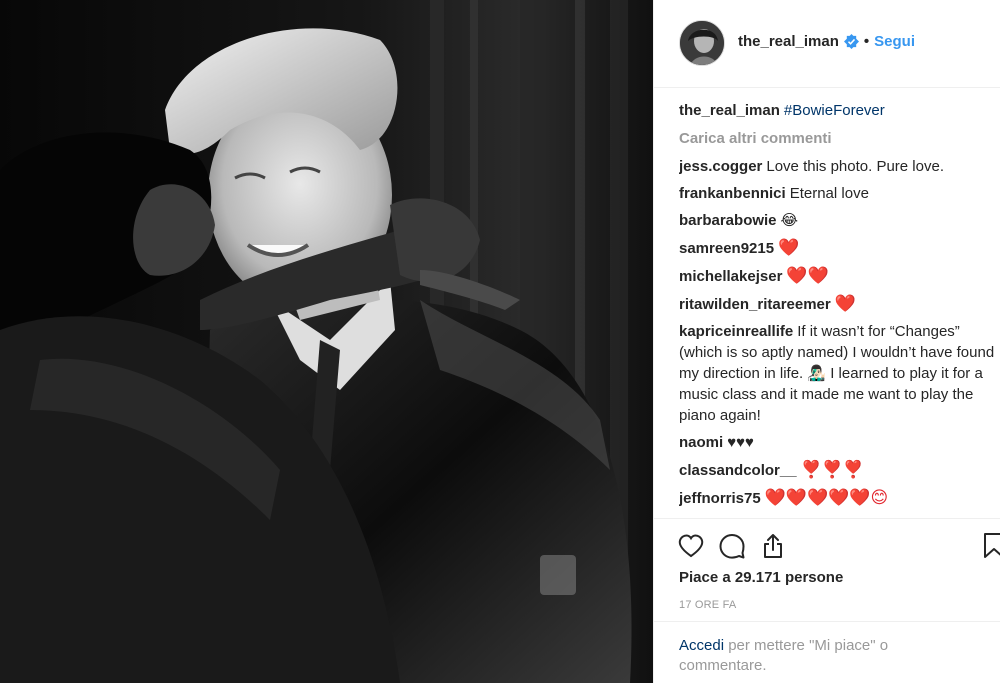 This screenshot has width=1000, height=683. I want to click on caption-username: the_real_iman, so click(729, 110).